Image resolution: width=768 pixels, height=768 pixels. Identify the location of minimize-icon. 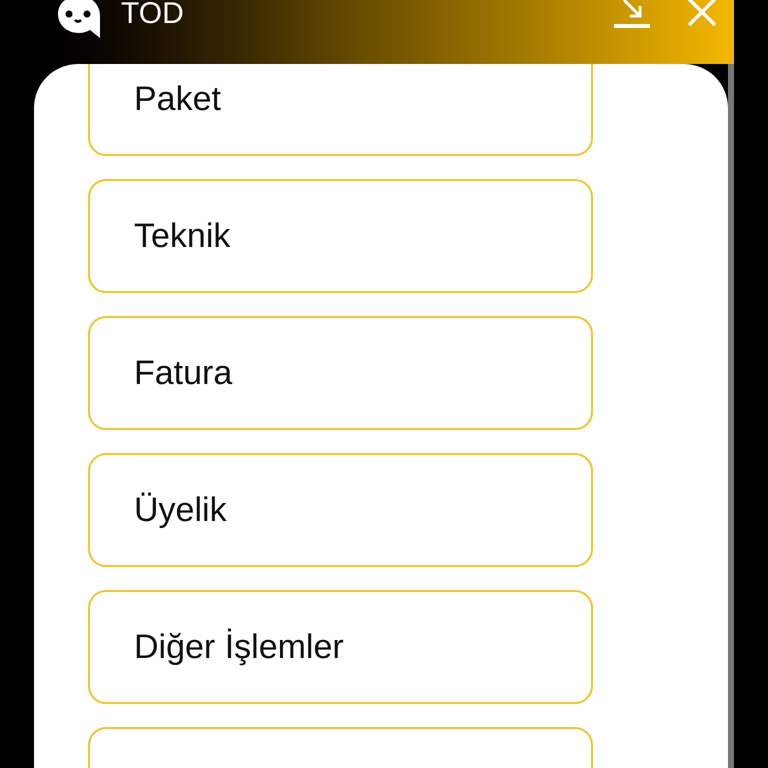
(632, 15).